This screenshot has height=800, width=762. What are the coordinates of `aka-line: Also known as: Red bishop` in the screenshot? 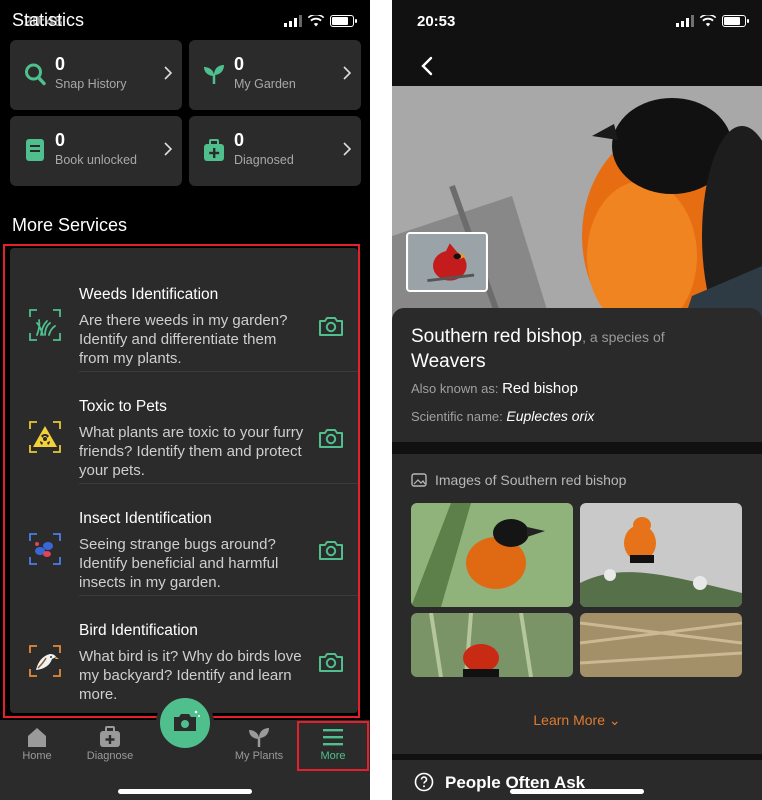 It's located at (494, 388).